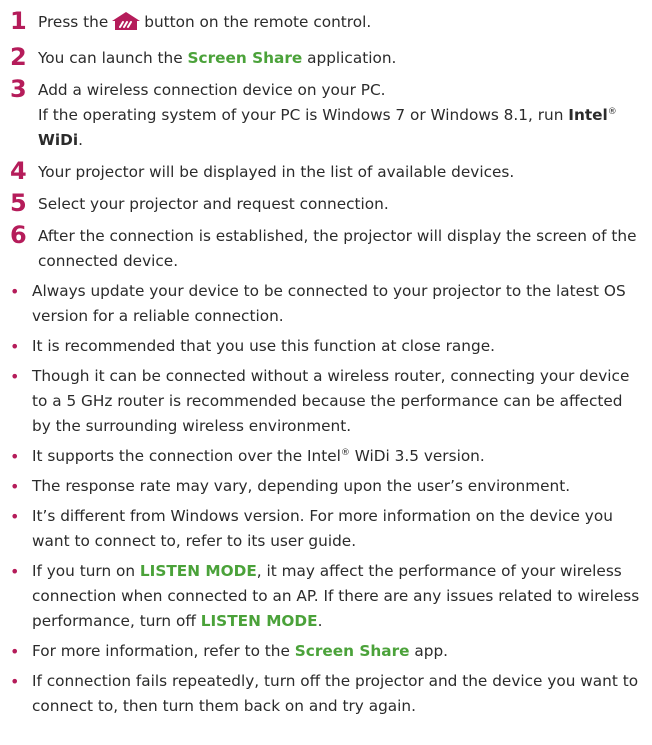 The image size is (652, 745). Describe the element at coordinates (113, 58) in the screenshot. I see `step-text-before: You can launch the` at that location.